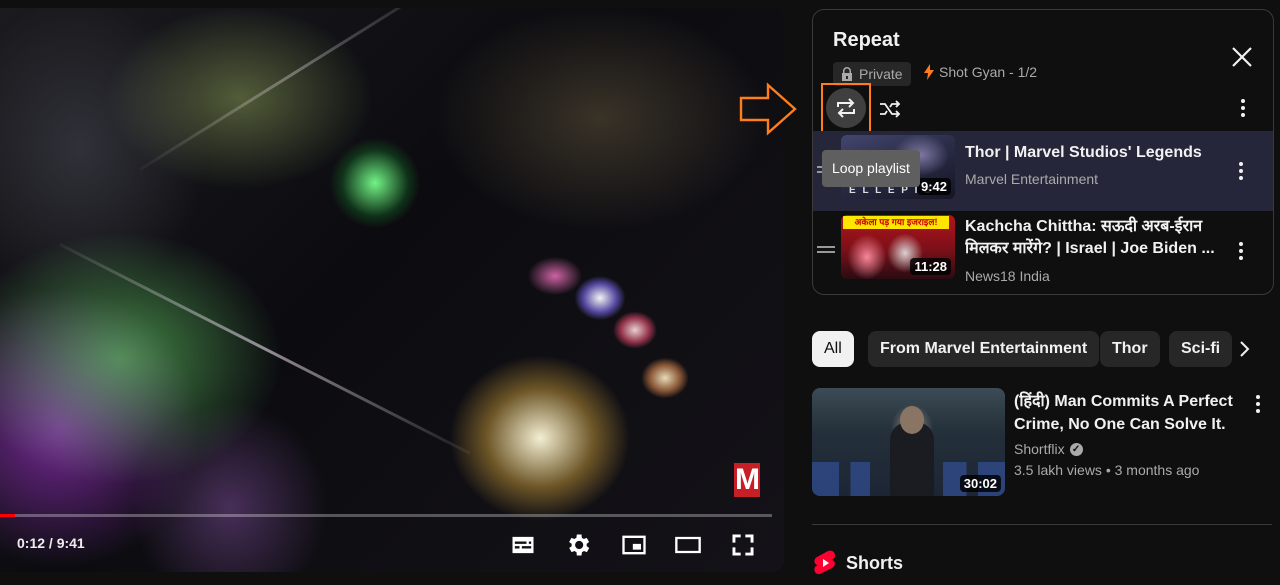 This screenshot has height=585, width=1280. What do you see at coordinates (1258, 404) in the screenshot?
I see `recommended-video-menu-button` at bounding box center [1258, 404].